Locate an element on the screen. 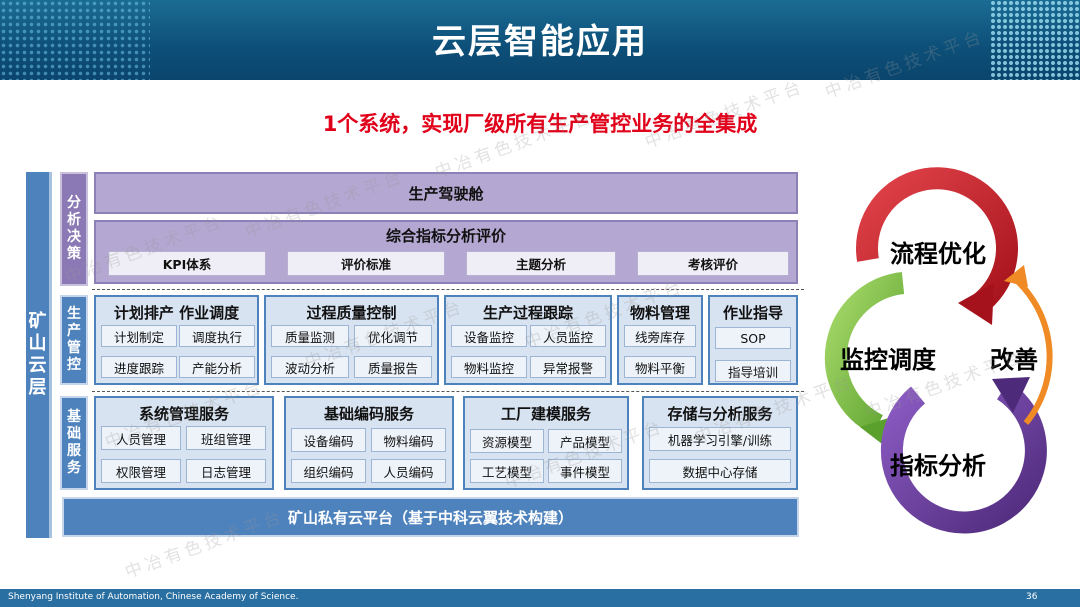  control-item: 计划制定 is located at coordinates (139, 336).